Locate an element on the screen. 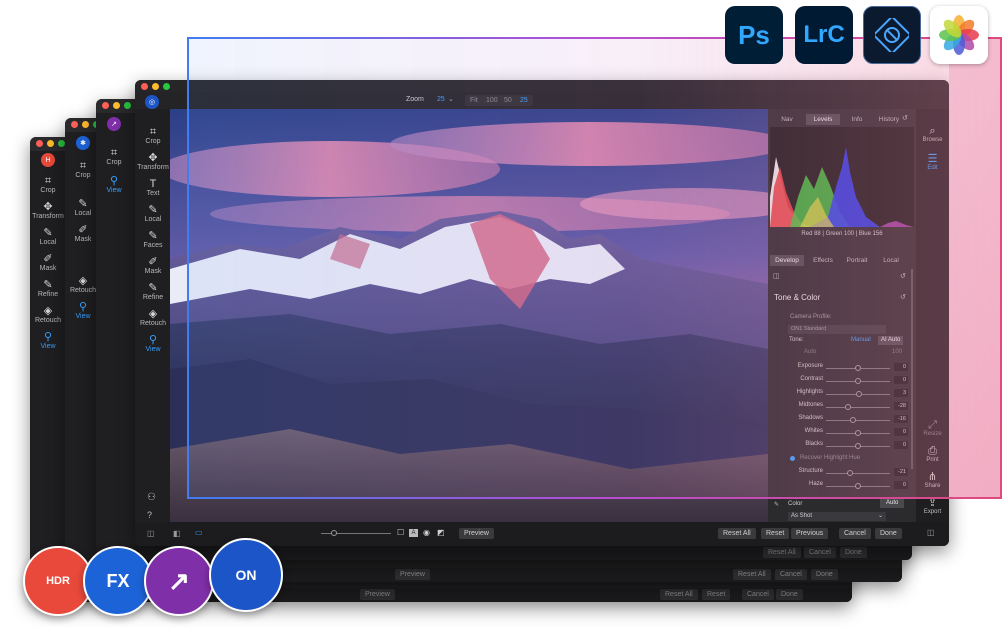  rail-share: ⋔ Share is located at coordinates (932, 480).